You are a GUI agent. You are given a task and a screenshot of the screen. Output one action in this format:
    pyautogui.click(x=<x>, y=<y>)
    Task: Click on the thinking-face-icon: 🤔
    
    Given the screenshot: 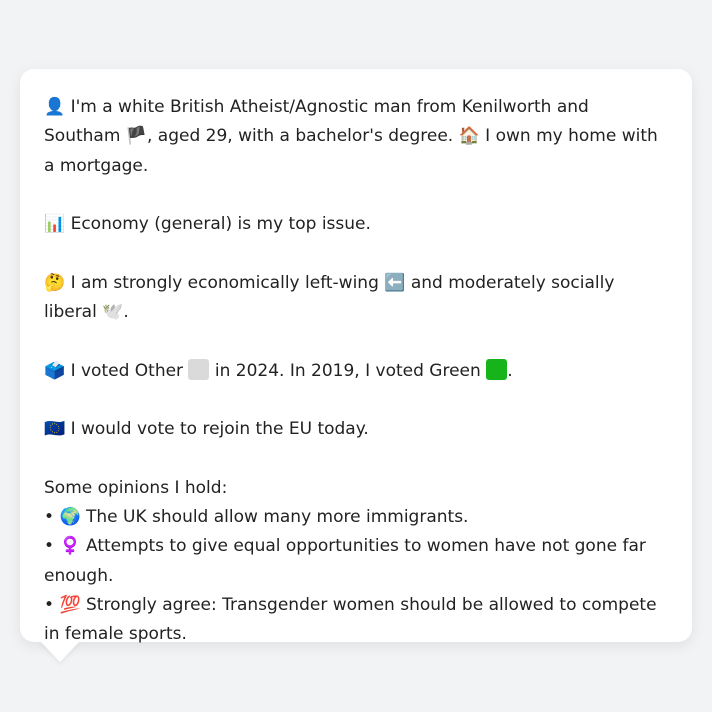 What is the action you would take?
    pyautogui.click(x=55, y=282)
    